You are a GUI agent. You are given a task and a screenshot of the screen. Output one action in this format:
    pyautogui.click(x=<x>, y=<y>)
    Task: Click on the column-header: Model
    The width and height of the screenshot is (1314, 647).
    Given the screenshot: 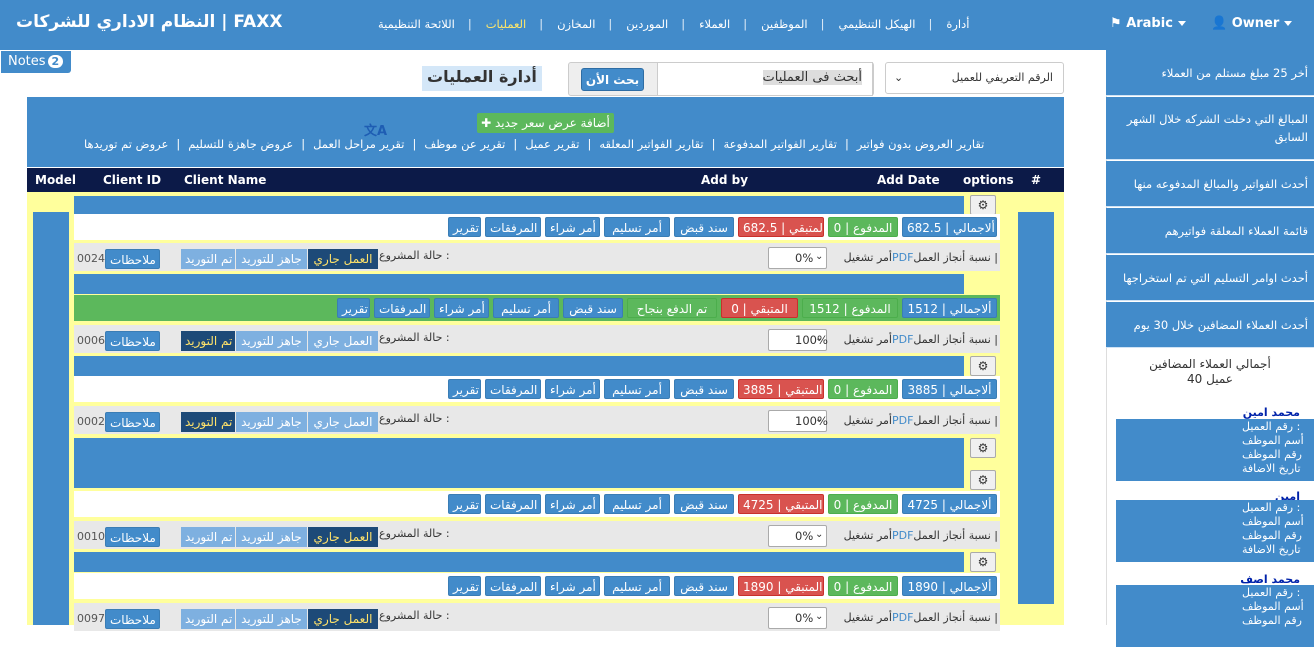 What is the action you would take?
    pyautogui.click(x=55, y=180)
    